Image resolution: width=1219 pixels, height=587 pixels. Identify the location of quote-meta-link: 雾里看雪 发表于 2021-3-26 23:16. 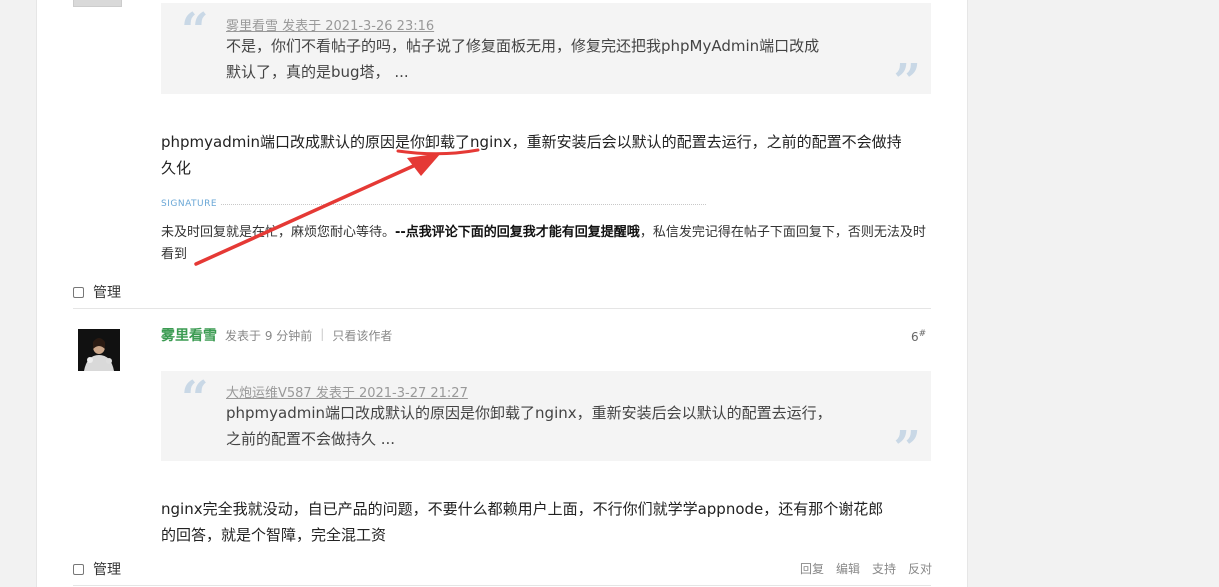
(330, 24).